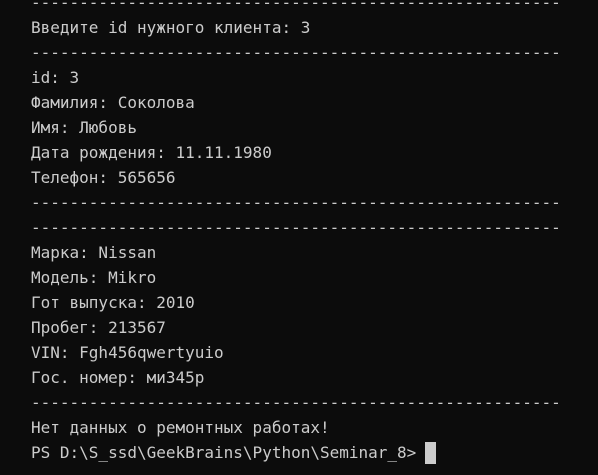 The height and width of the screenshot is (475, 598). Describe the element at coordinates (118, 377) in the screenshot. I see `car-plate-line: Гос. номер: ми345р` at that location.